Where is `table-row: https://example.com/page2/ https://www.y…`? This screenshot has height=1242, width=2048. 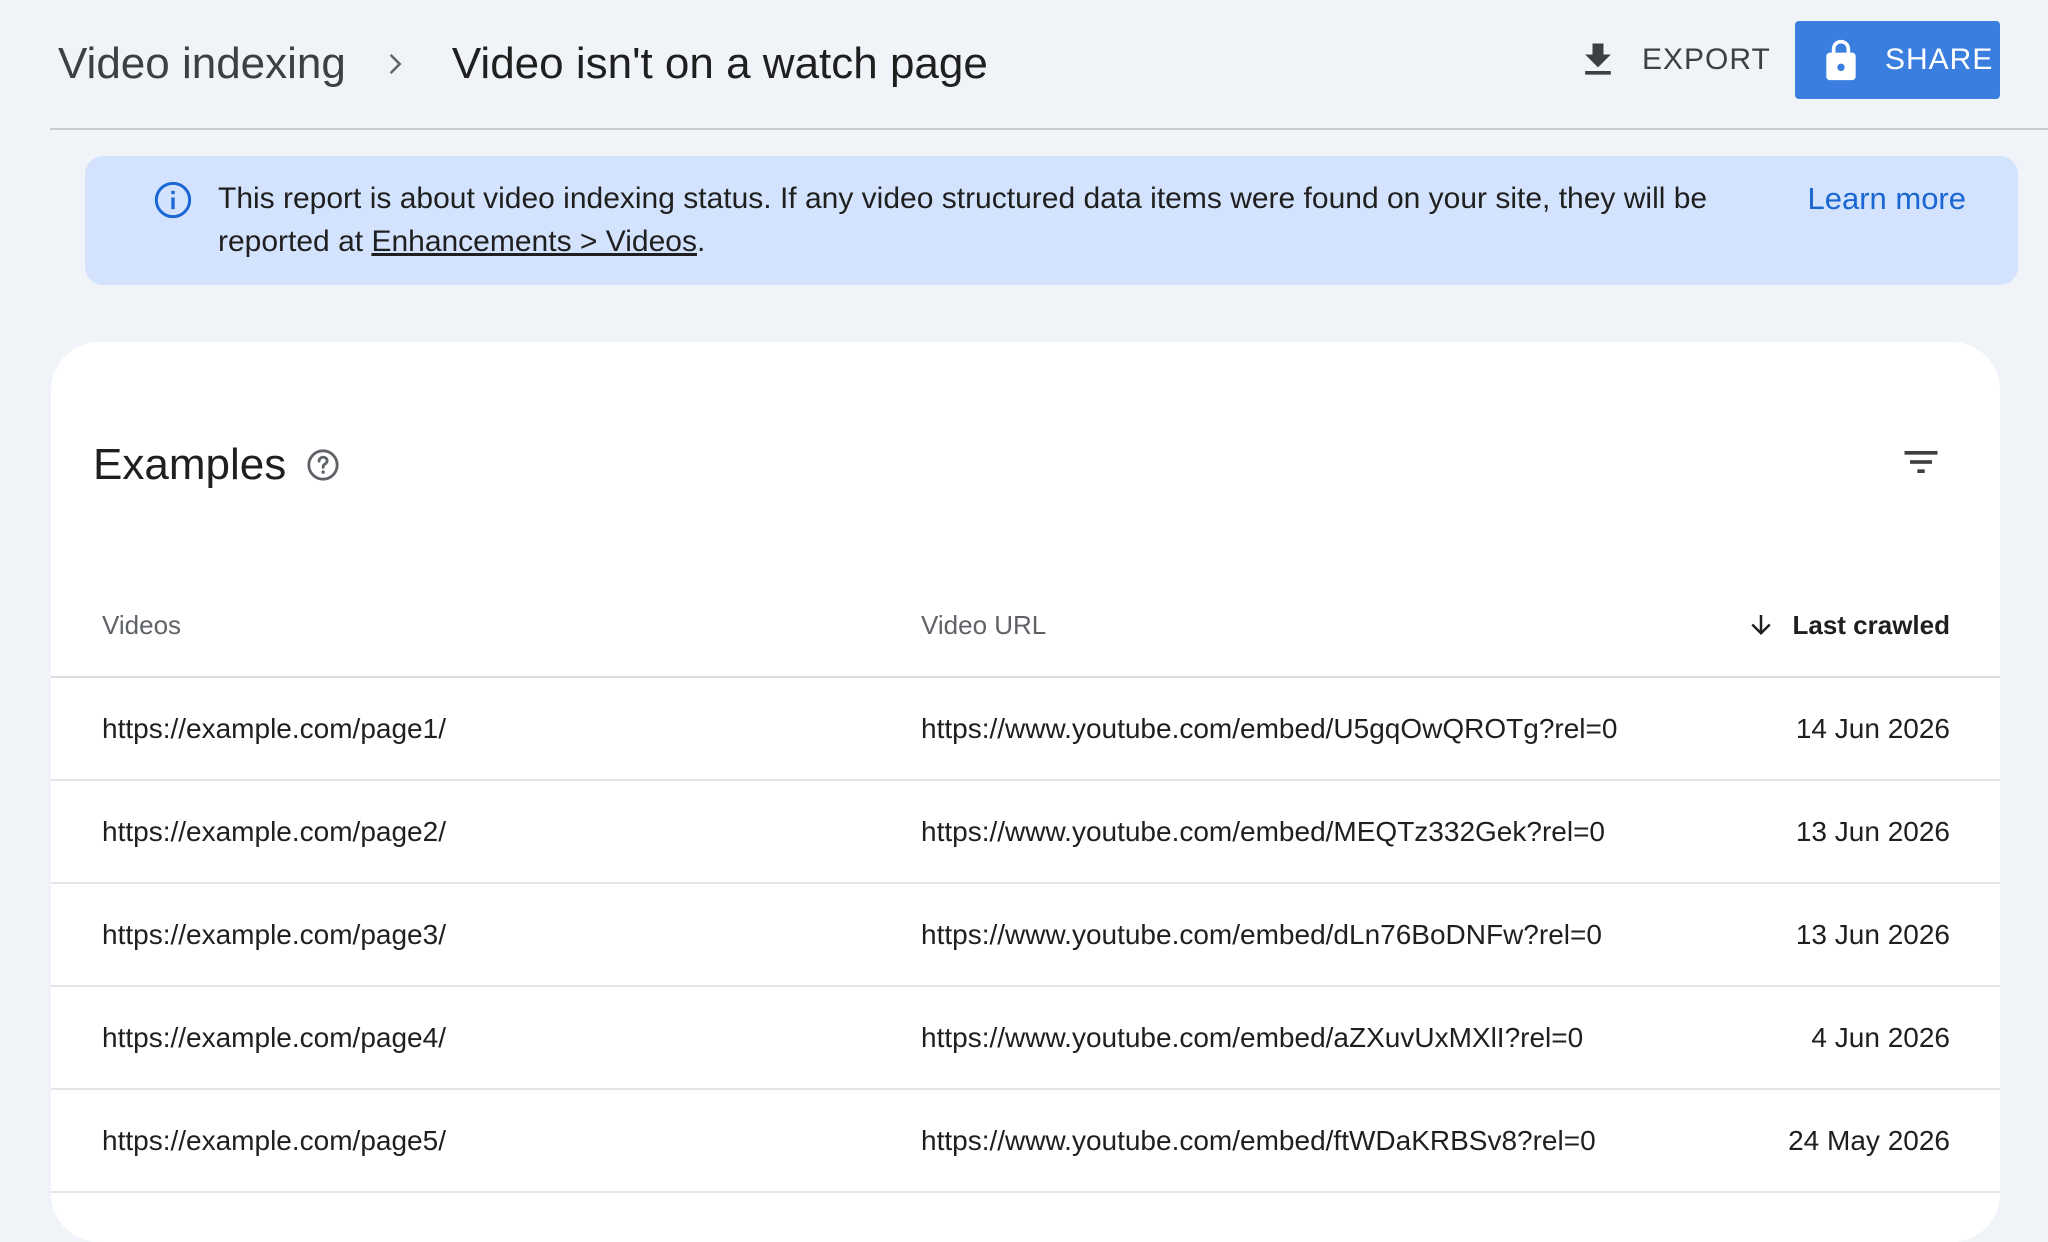 table-row: https://example.com/page2/ https://www.y… is located at coordinates (1025, 832).